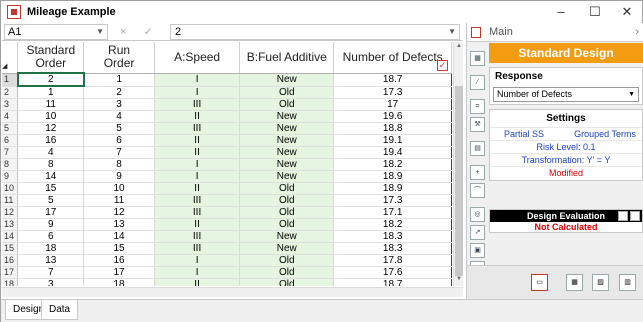 Image resolution: width=643 pixels, height=322 pixels. I want to click on defects-cell: 17, so click(392, 104).